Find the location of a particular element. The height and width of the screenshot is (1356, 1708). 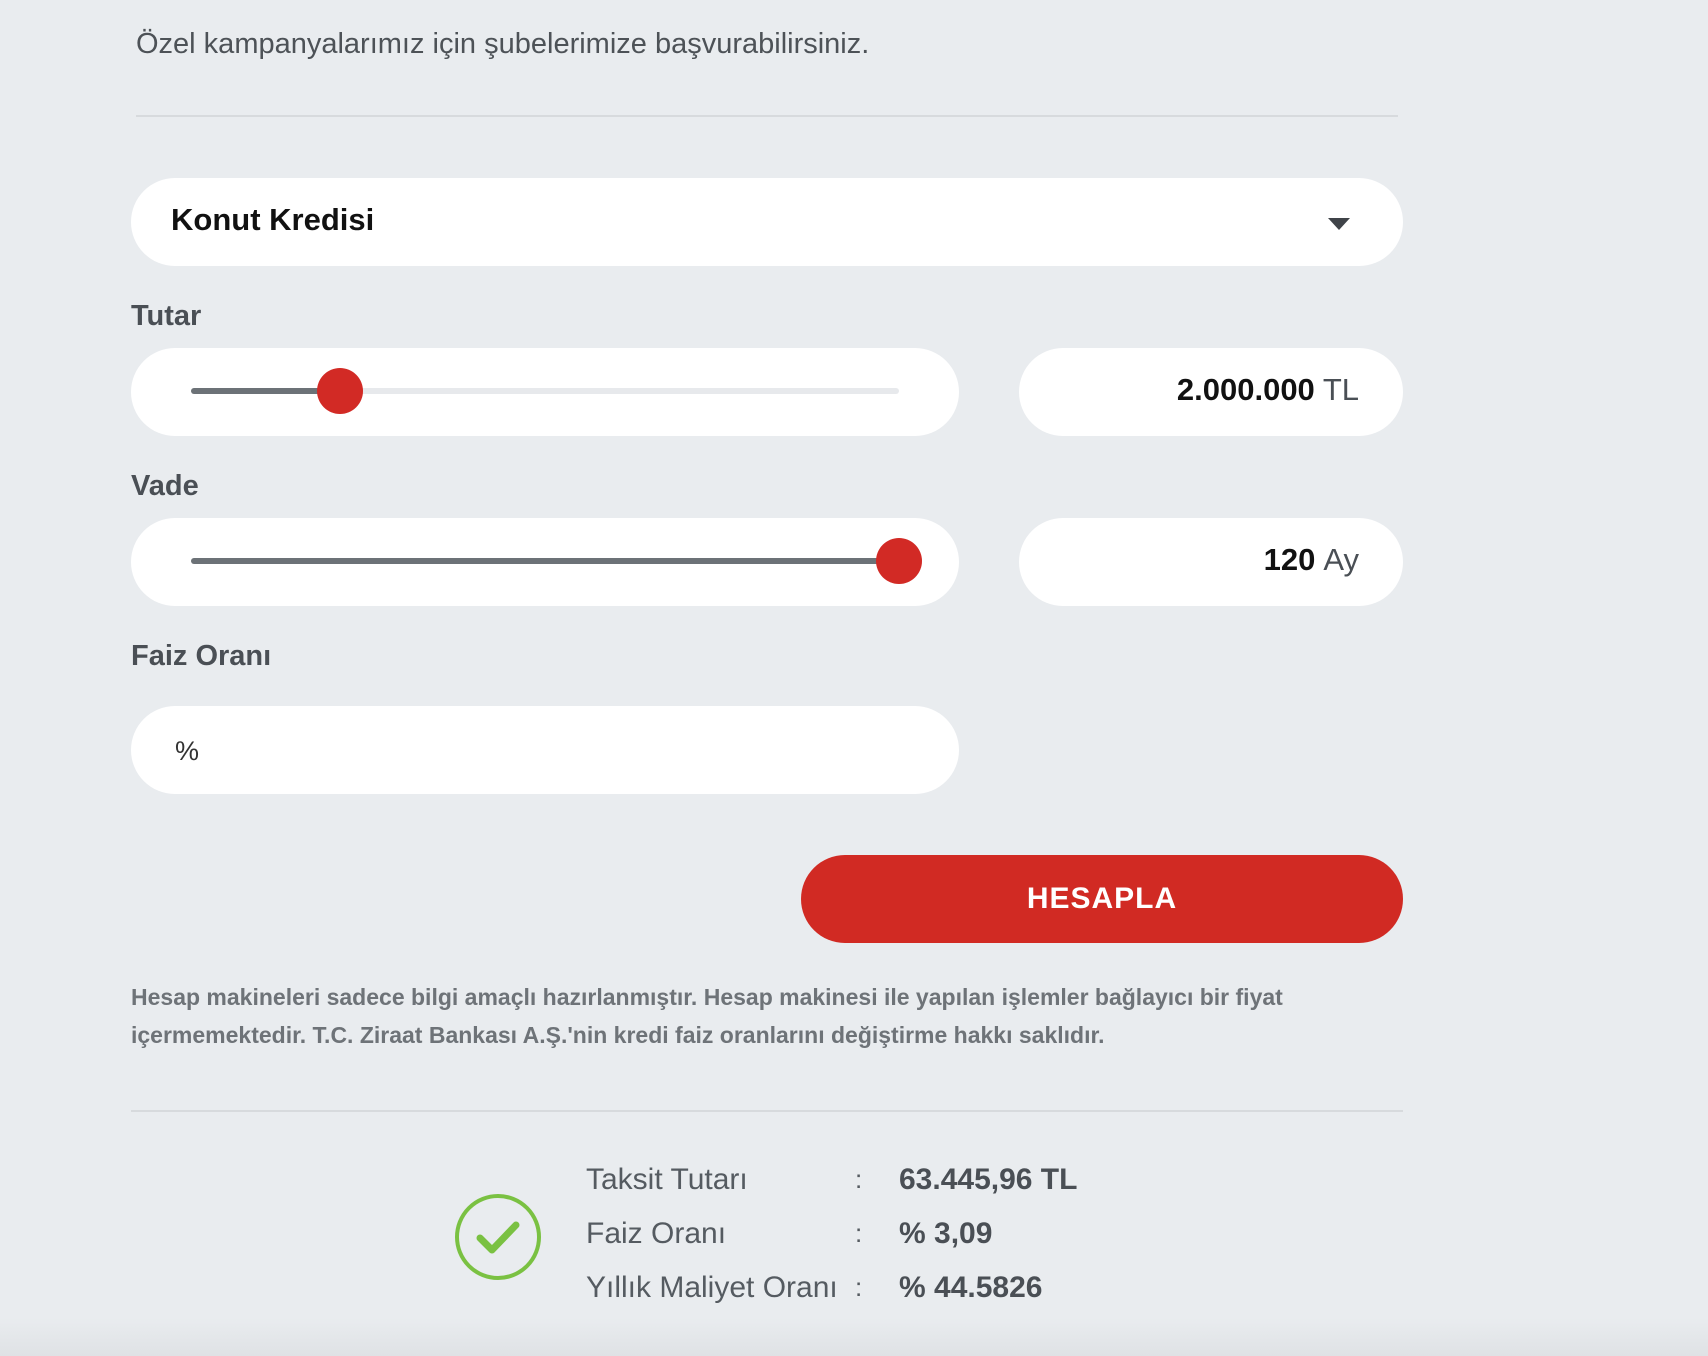

loan-type-selected: Konut Kredisi is located at coordinates (273, 219).